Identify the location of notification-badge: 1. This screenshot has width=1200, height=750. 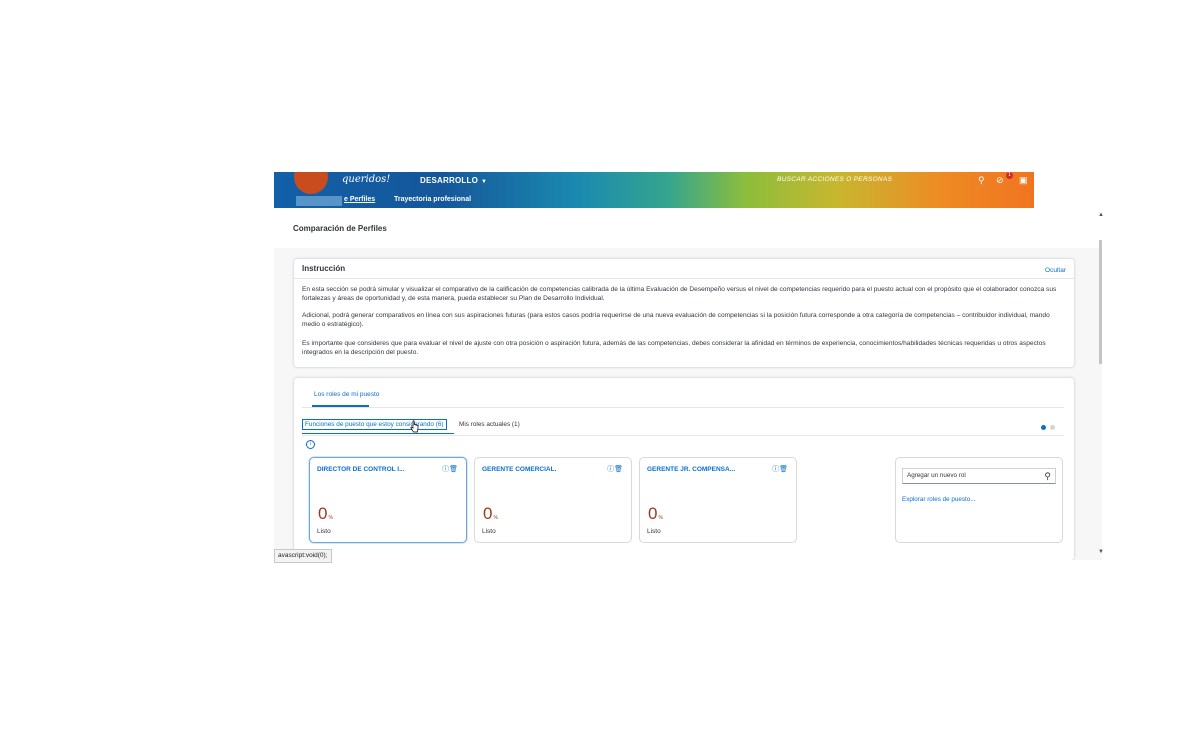
(1009, 175).